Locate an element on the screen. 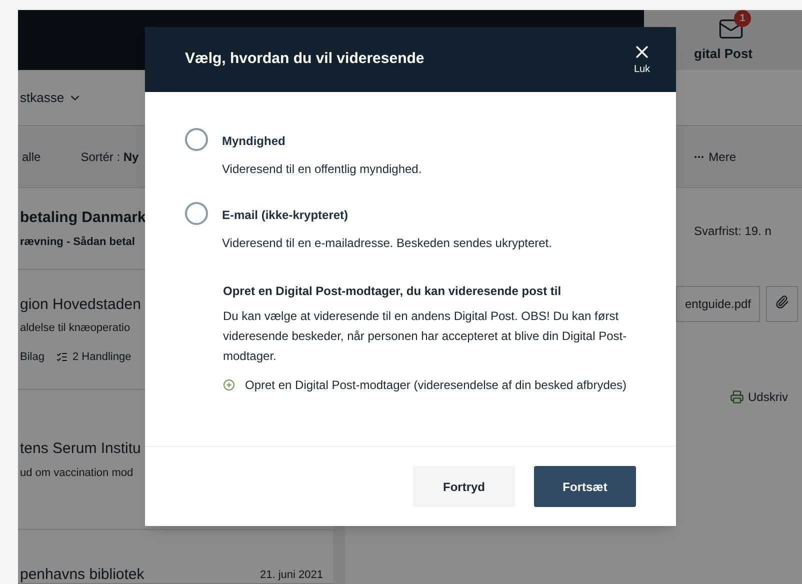  message-sender: penhavns bibliotek is located at coordinates (82, 574).